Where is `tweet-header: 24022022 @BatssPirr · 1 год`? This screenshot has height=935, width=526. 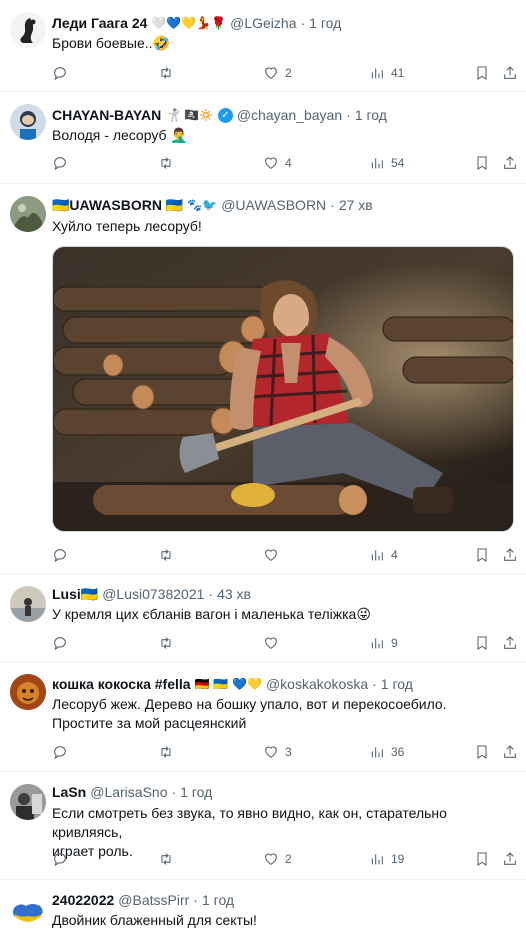
tweet-header: 24022022 @BatssPirr · 1 год is located at coordinates (143, 900).